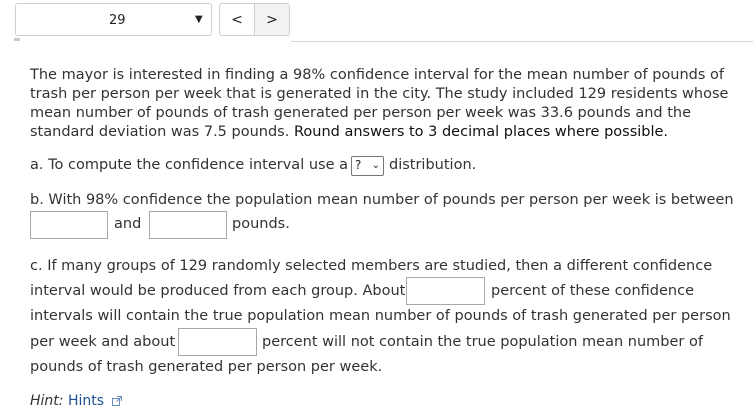 This screenshot has height=409, width=753. Describe the element at coordinates (47, 401) in the screenshot. I see `hint-label: Hint:` at that location.